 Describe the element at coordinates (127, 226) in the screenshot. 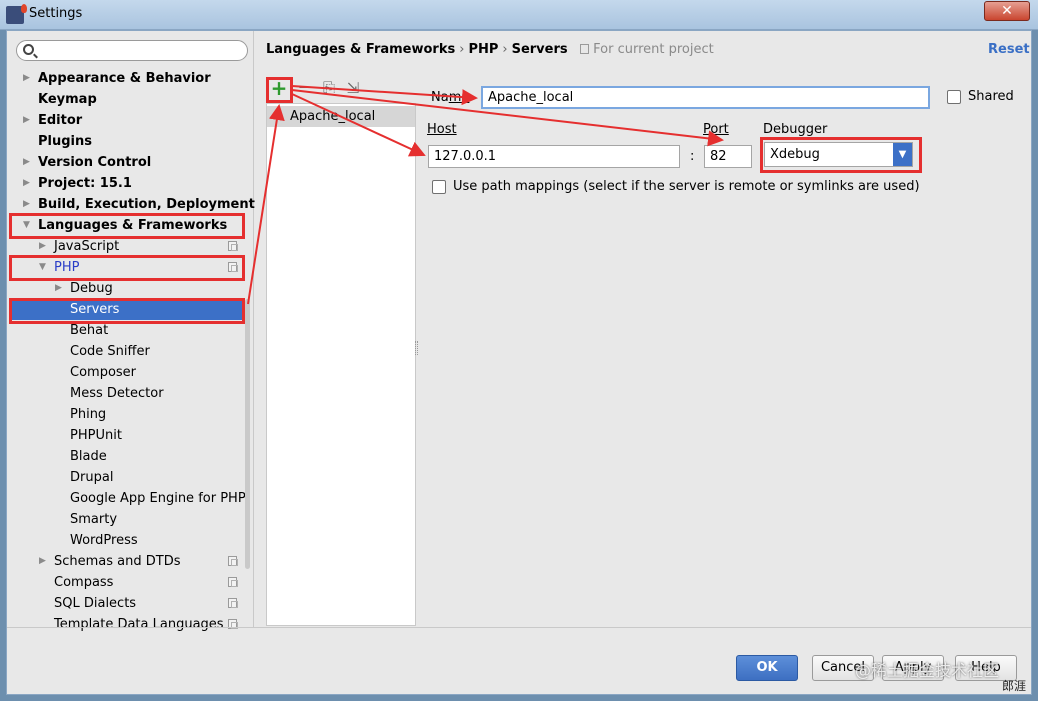

I see `annotation-box-languages` at that location.